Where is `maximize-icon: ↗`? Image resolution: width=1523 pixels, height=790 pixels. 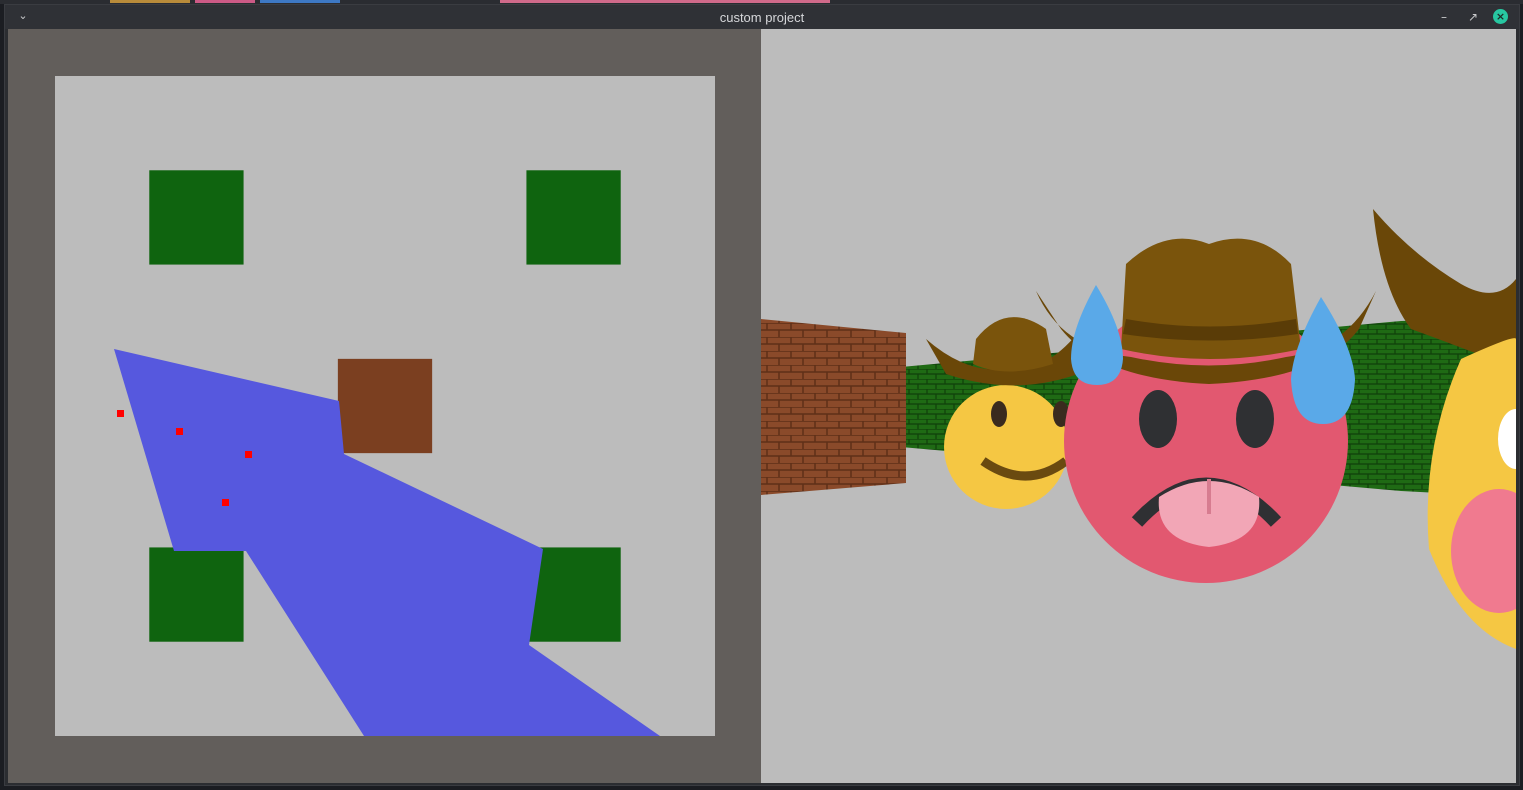
maximize-icon: ↗ is located at coordinates (1473, 17).